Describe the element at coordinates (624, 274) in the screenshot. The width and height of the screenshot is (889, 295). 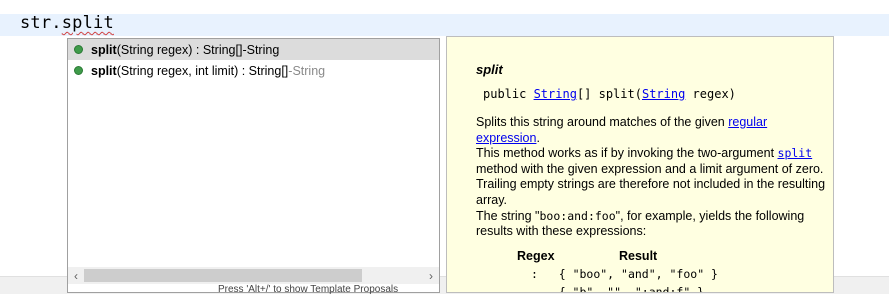
I see `table-row: : { "boo", "and", "foo" }` at that location.